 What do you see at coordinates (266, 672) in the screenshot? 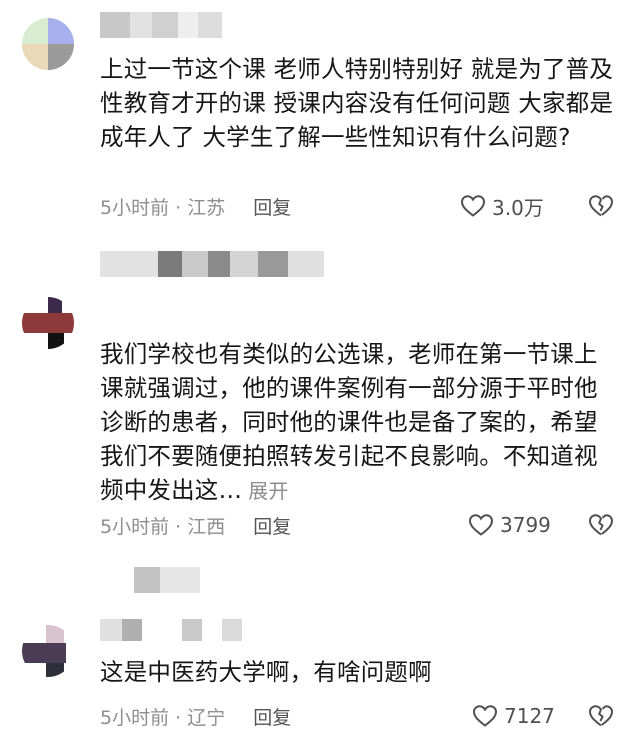
I see `comment-text-content: 这是中医药大学啊，有啥问题啊` at bounding box center [266, 672].